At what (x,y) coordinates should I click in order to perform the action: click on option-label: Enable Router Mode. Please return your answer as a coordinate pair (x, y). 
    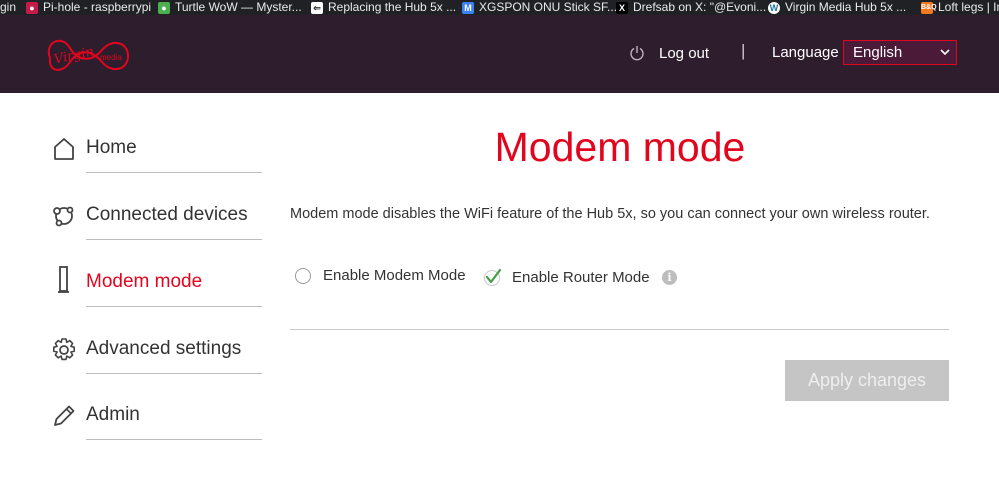
    Looking at the image, I should click on (581, 277).